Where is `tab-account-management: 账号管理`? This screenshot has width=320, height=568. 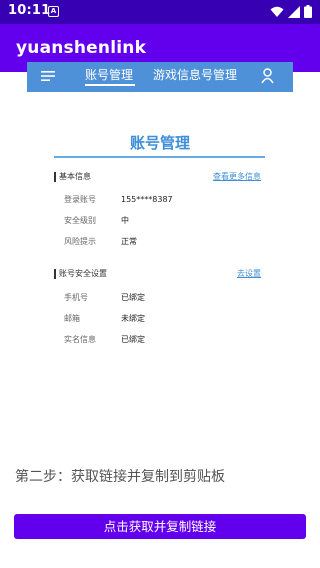 tab-account-management: 账号管理 is located at coordinates (110, 76).